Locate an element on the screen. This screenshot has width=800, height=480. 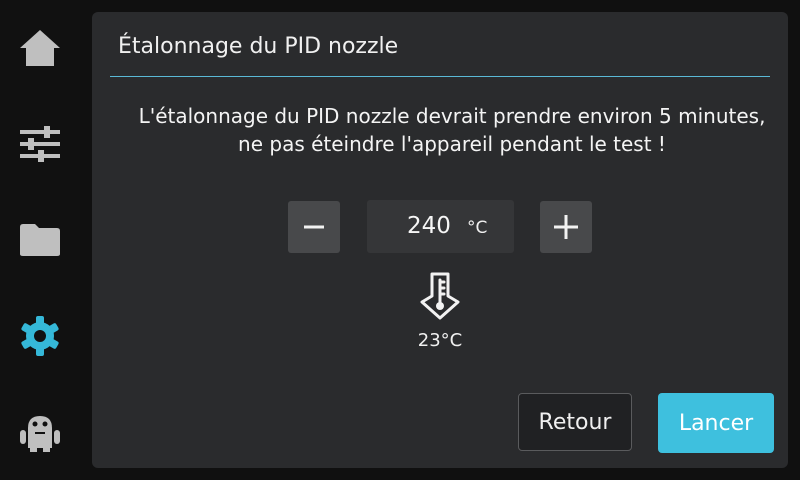
plus-icon is located at coordinates (566, 227).